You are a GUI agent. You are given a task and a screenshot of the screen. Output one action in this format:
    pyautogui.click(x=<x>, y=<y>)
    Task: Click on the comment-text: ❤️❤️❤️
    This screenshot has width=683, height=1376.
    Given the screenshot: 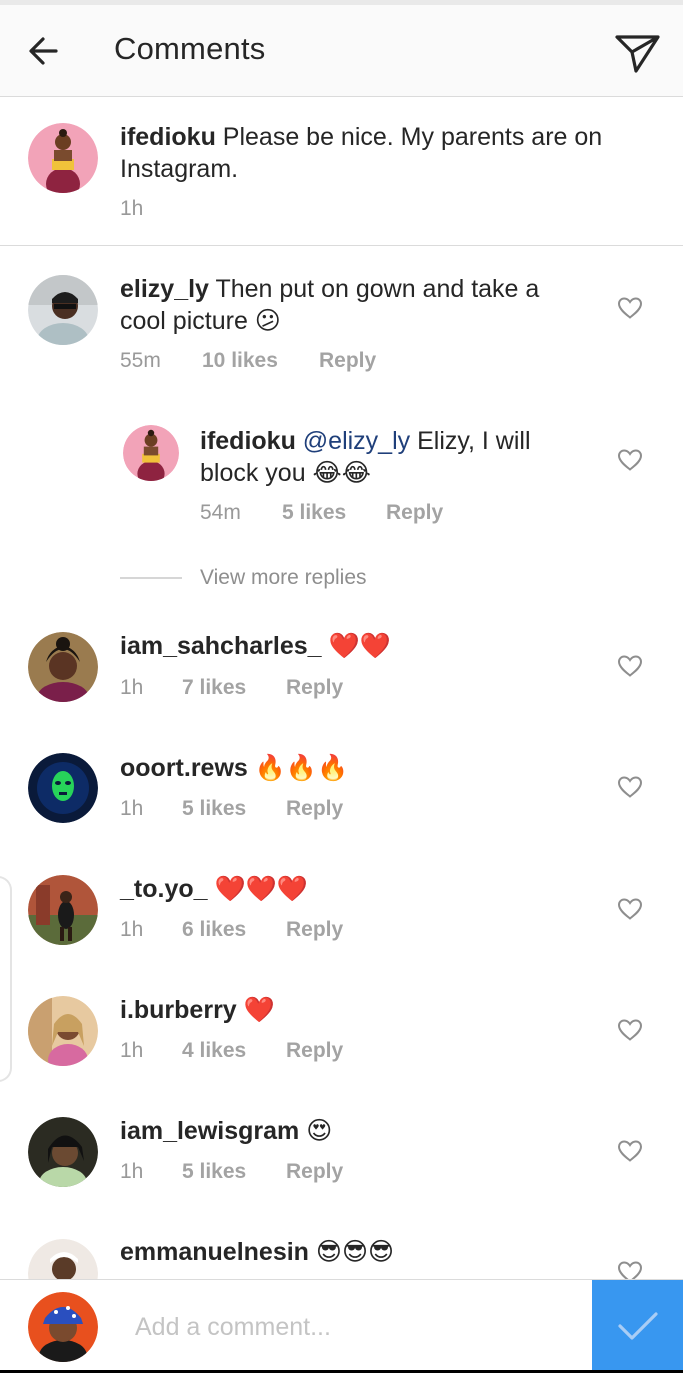 What is the action you would take?
    pyautogui.click(x=257, y=889)
    